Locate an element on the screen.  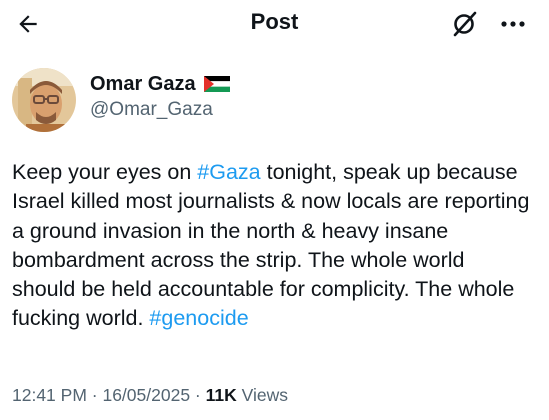
post-time: 12:41 PM is located at coordinates (49, 395).